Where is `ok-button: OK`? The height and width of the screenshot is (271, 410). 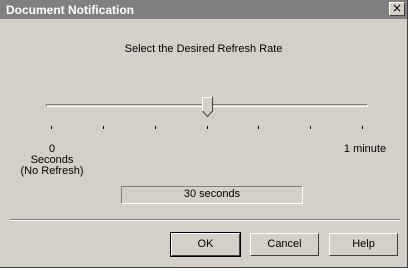
ok-button: OK is located at coordinates (205, 244).